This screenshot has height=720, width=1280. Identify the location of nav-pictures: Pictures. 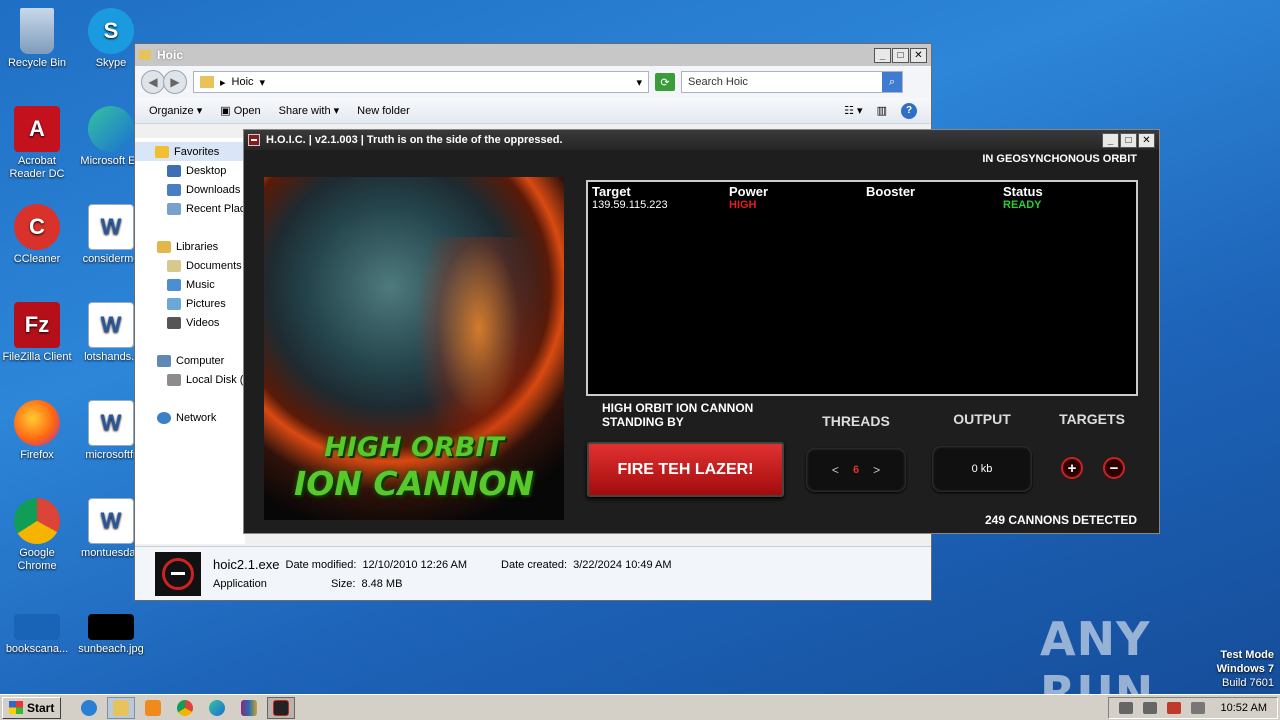
(190, 303).